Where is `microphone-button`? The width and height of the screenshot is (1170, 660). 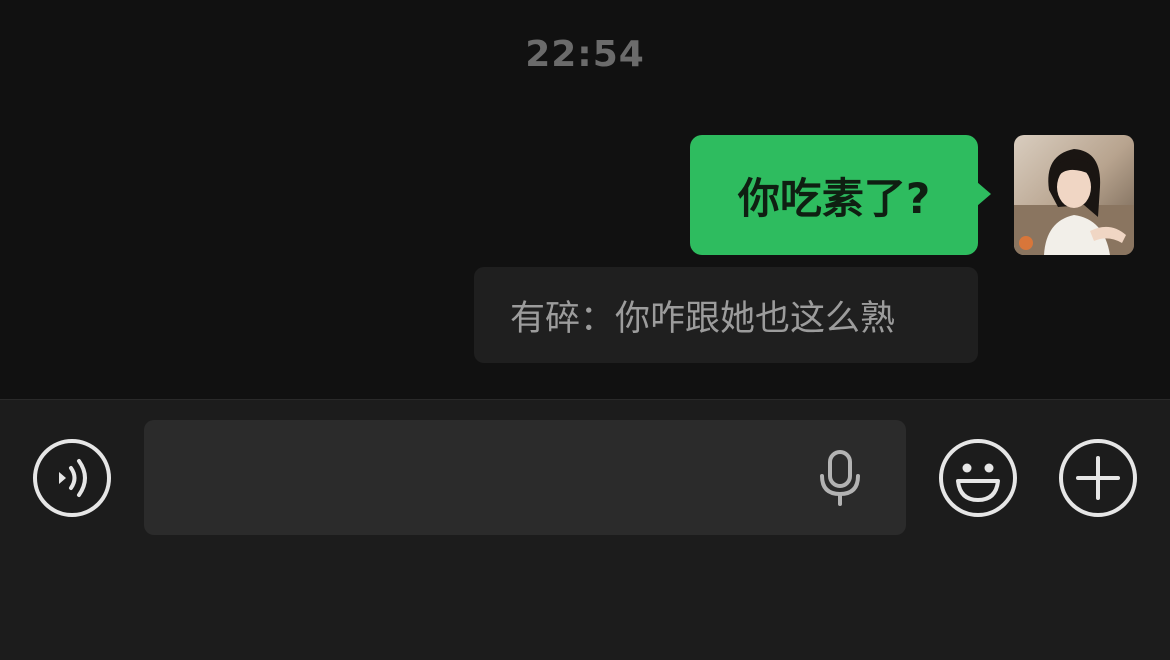
microphone-button is located at coordinates (840, 478).